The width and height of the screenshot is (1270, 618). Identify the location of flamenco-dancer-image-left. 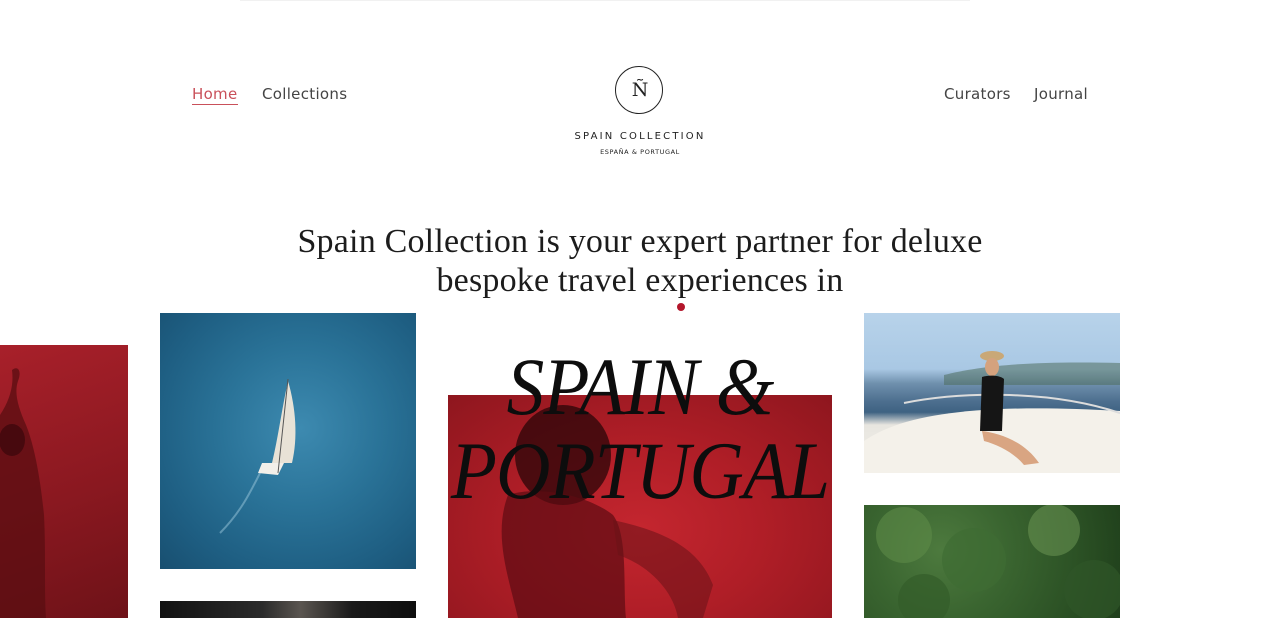
(64, 481).